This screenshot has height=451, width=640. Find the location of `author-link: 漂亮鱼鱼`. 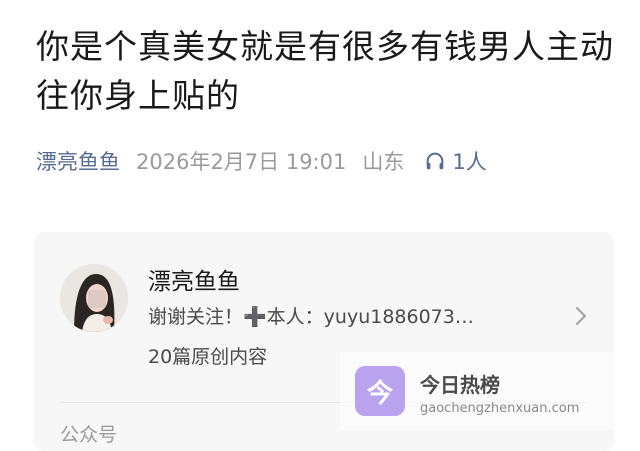

author-link: 漂亮鱼鱼 is located at coordinates (78, 161).